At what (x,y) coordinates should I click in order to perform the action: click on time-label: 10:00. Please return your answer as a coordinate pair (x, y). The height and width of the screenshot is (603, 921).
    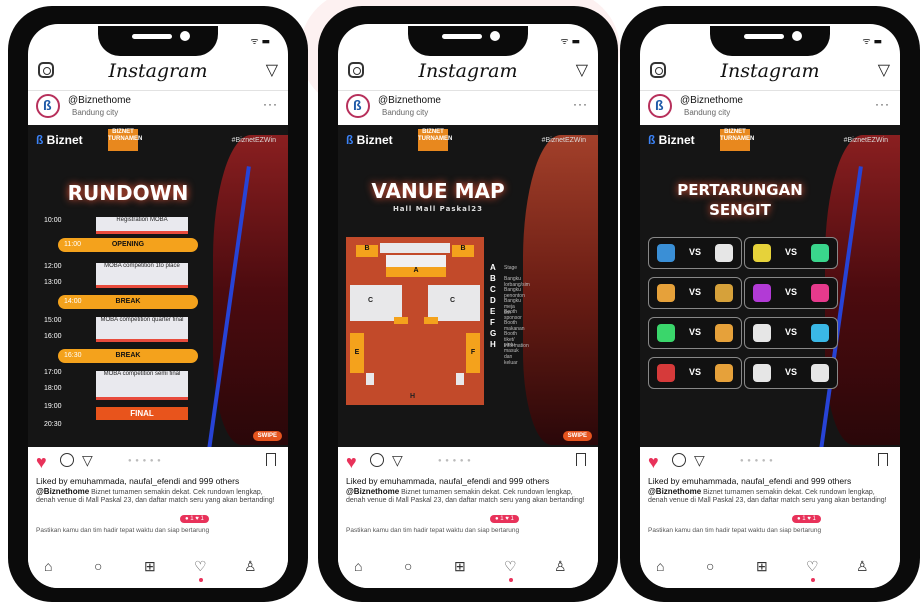
    Looking at the image, I should click on (53, 220).